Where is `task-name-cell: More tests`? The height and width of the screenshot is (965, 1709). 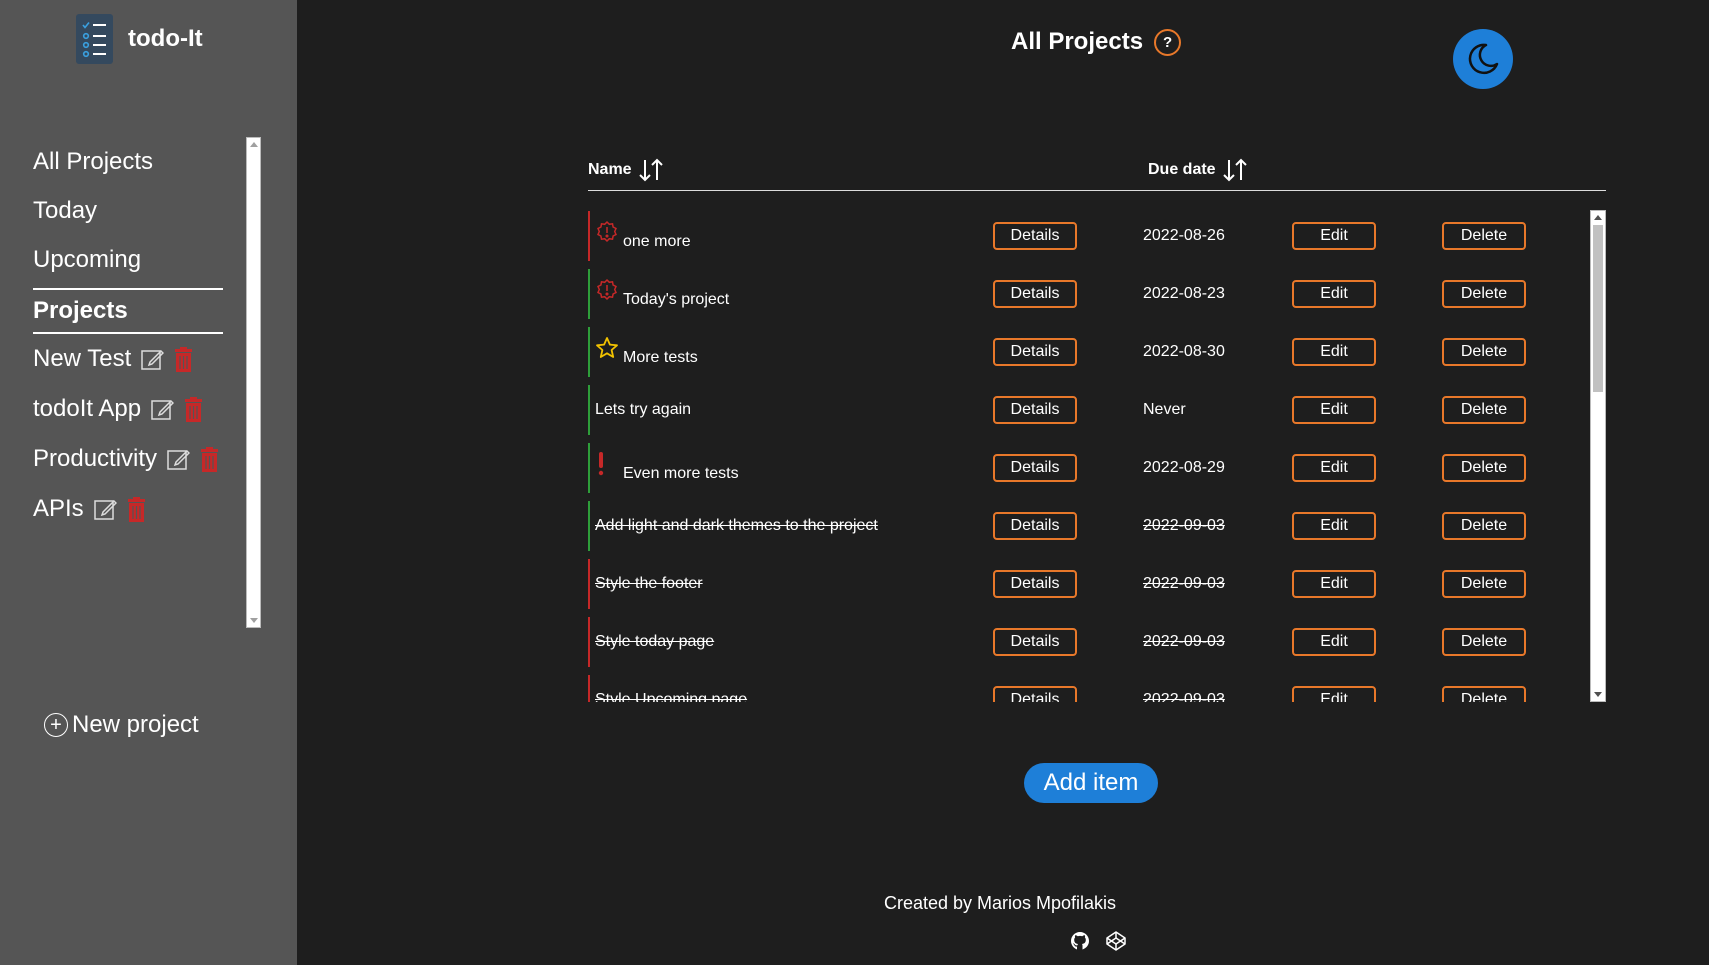
task-name-cell: More tests is located at coordinates (646, 352).